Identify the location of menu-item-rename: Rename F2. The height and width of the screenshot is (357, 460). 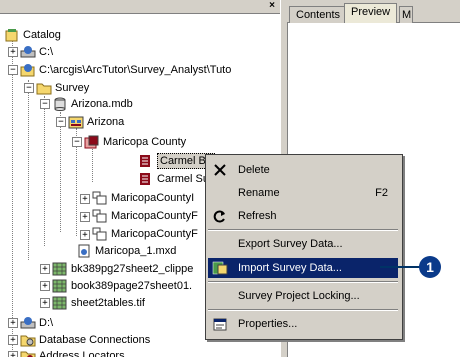
(303, 193).